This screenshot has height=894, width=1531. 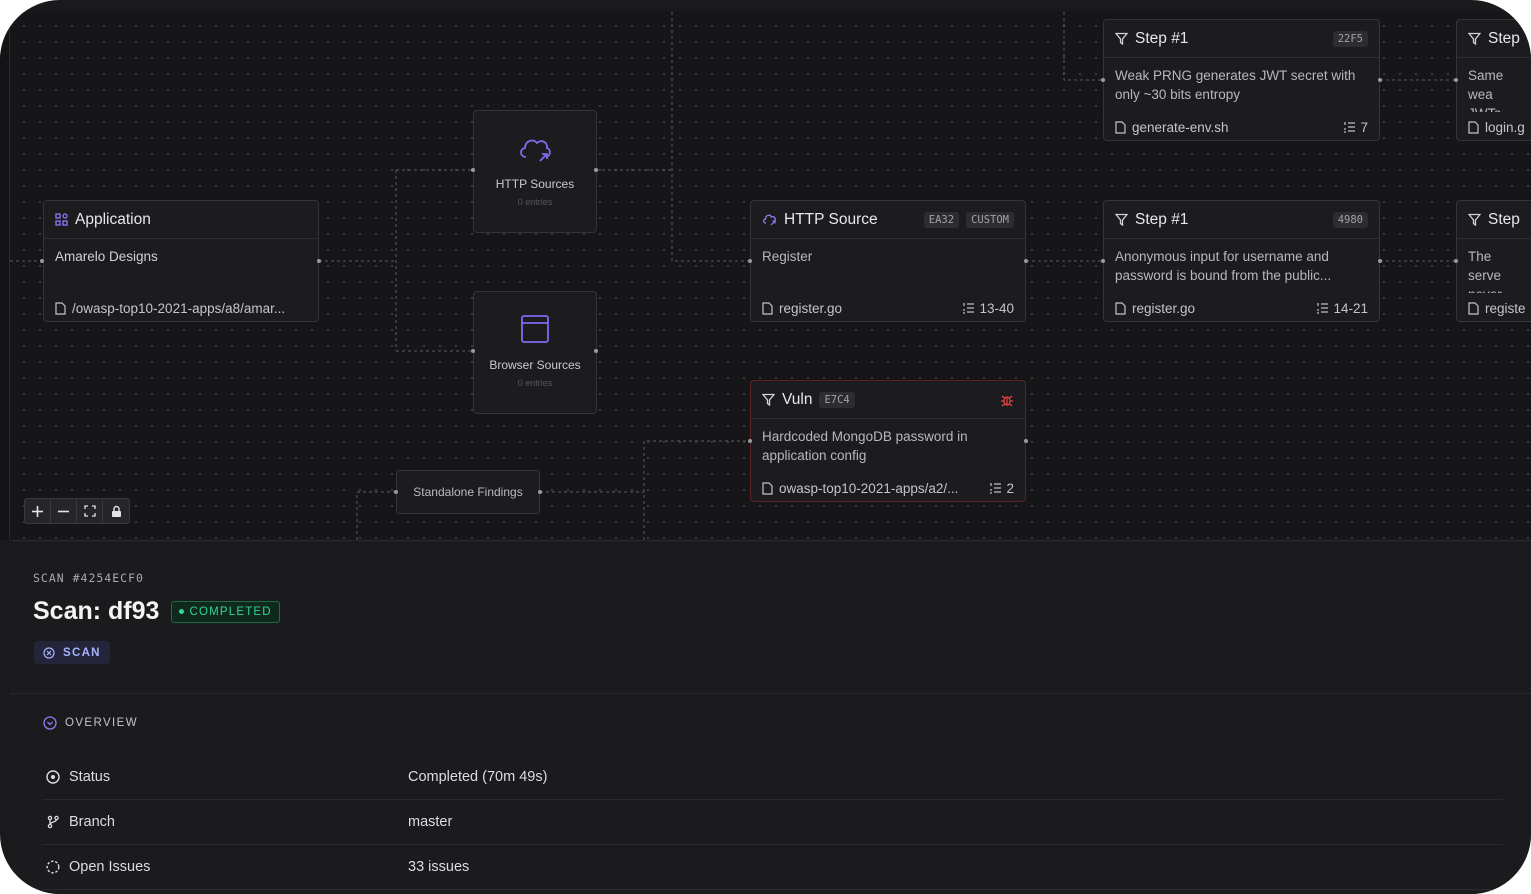 I want to click on row-key: Branch, so click(x=225, y=822).